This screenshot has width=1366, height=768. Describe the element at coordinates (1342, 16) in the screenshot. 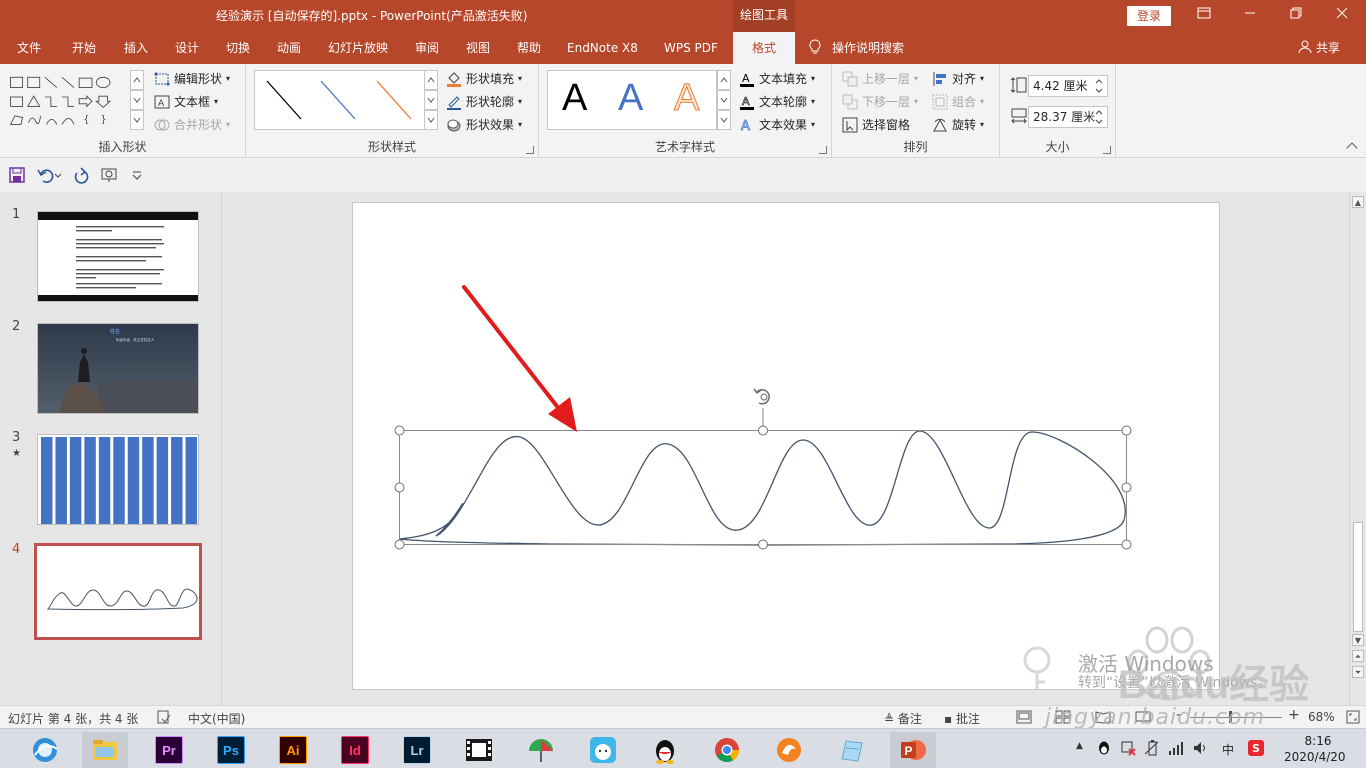

I see `close-icon` at that location.